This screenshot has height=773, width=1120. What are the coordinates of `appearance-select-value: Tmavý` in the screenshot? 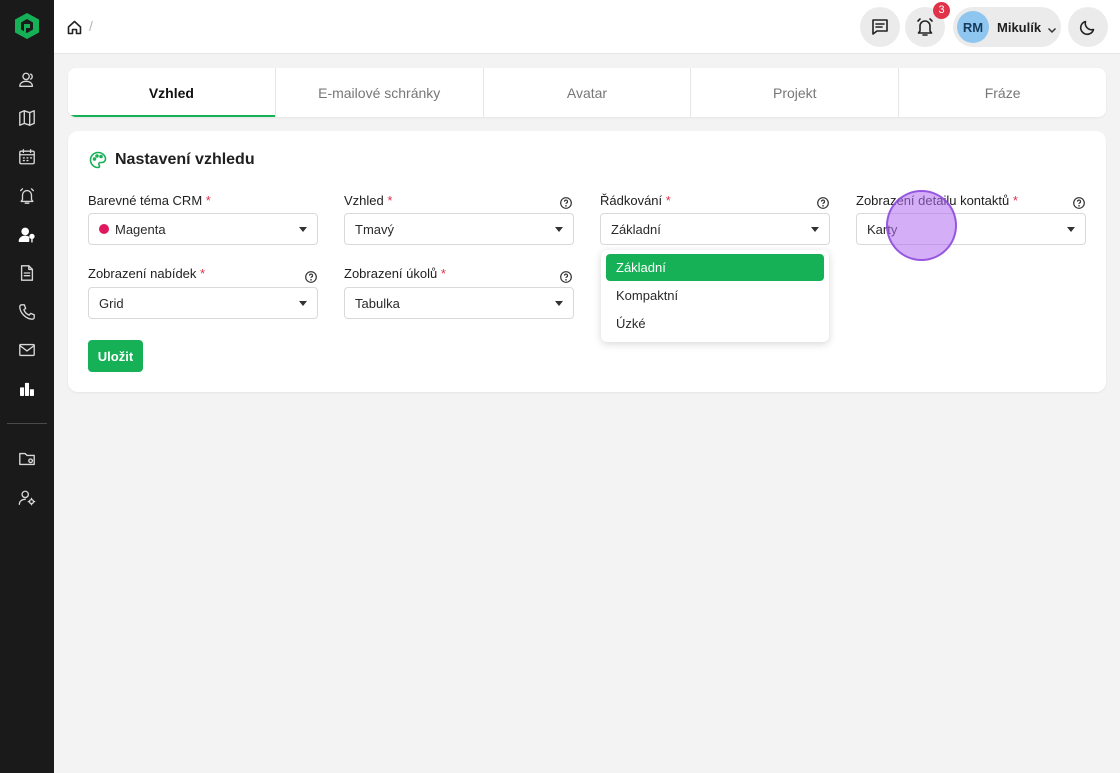 It's located at (374, 229).